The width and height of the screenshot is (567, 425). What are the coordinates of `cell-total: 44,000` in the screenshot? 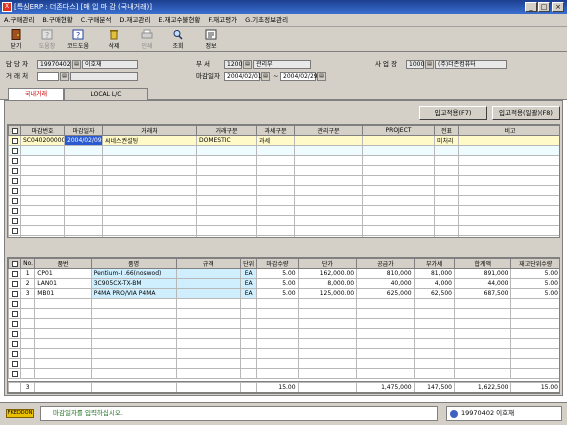 It's located at (482, 283).